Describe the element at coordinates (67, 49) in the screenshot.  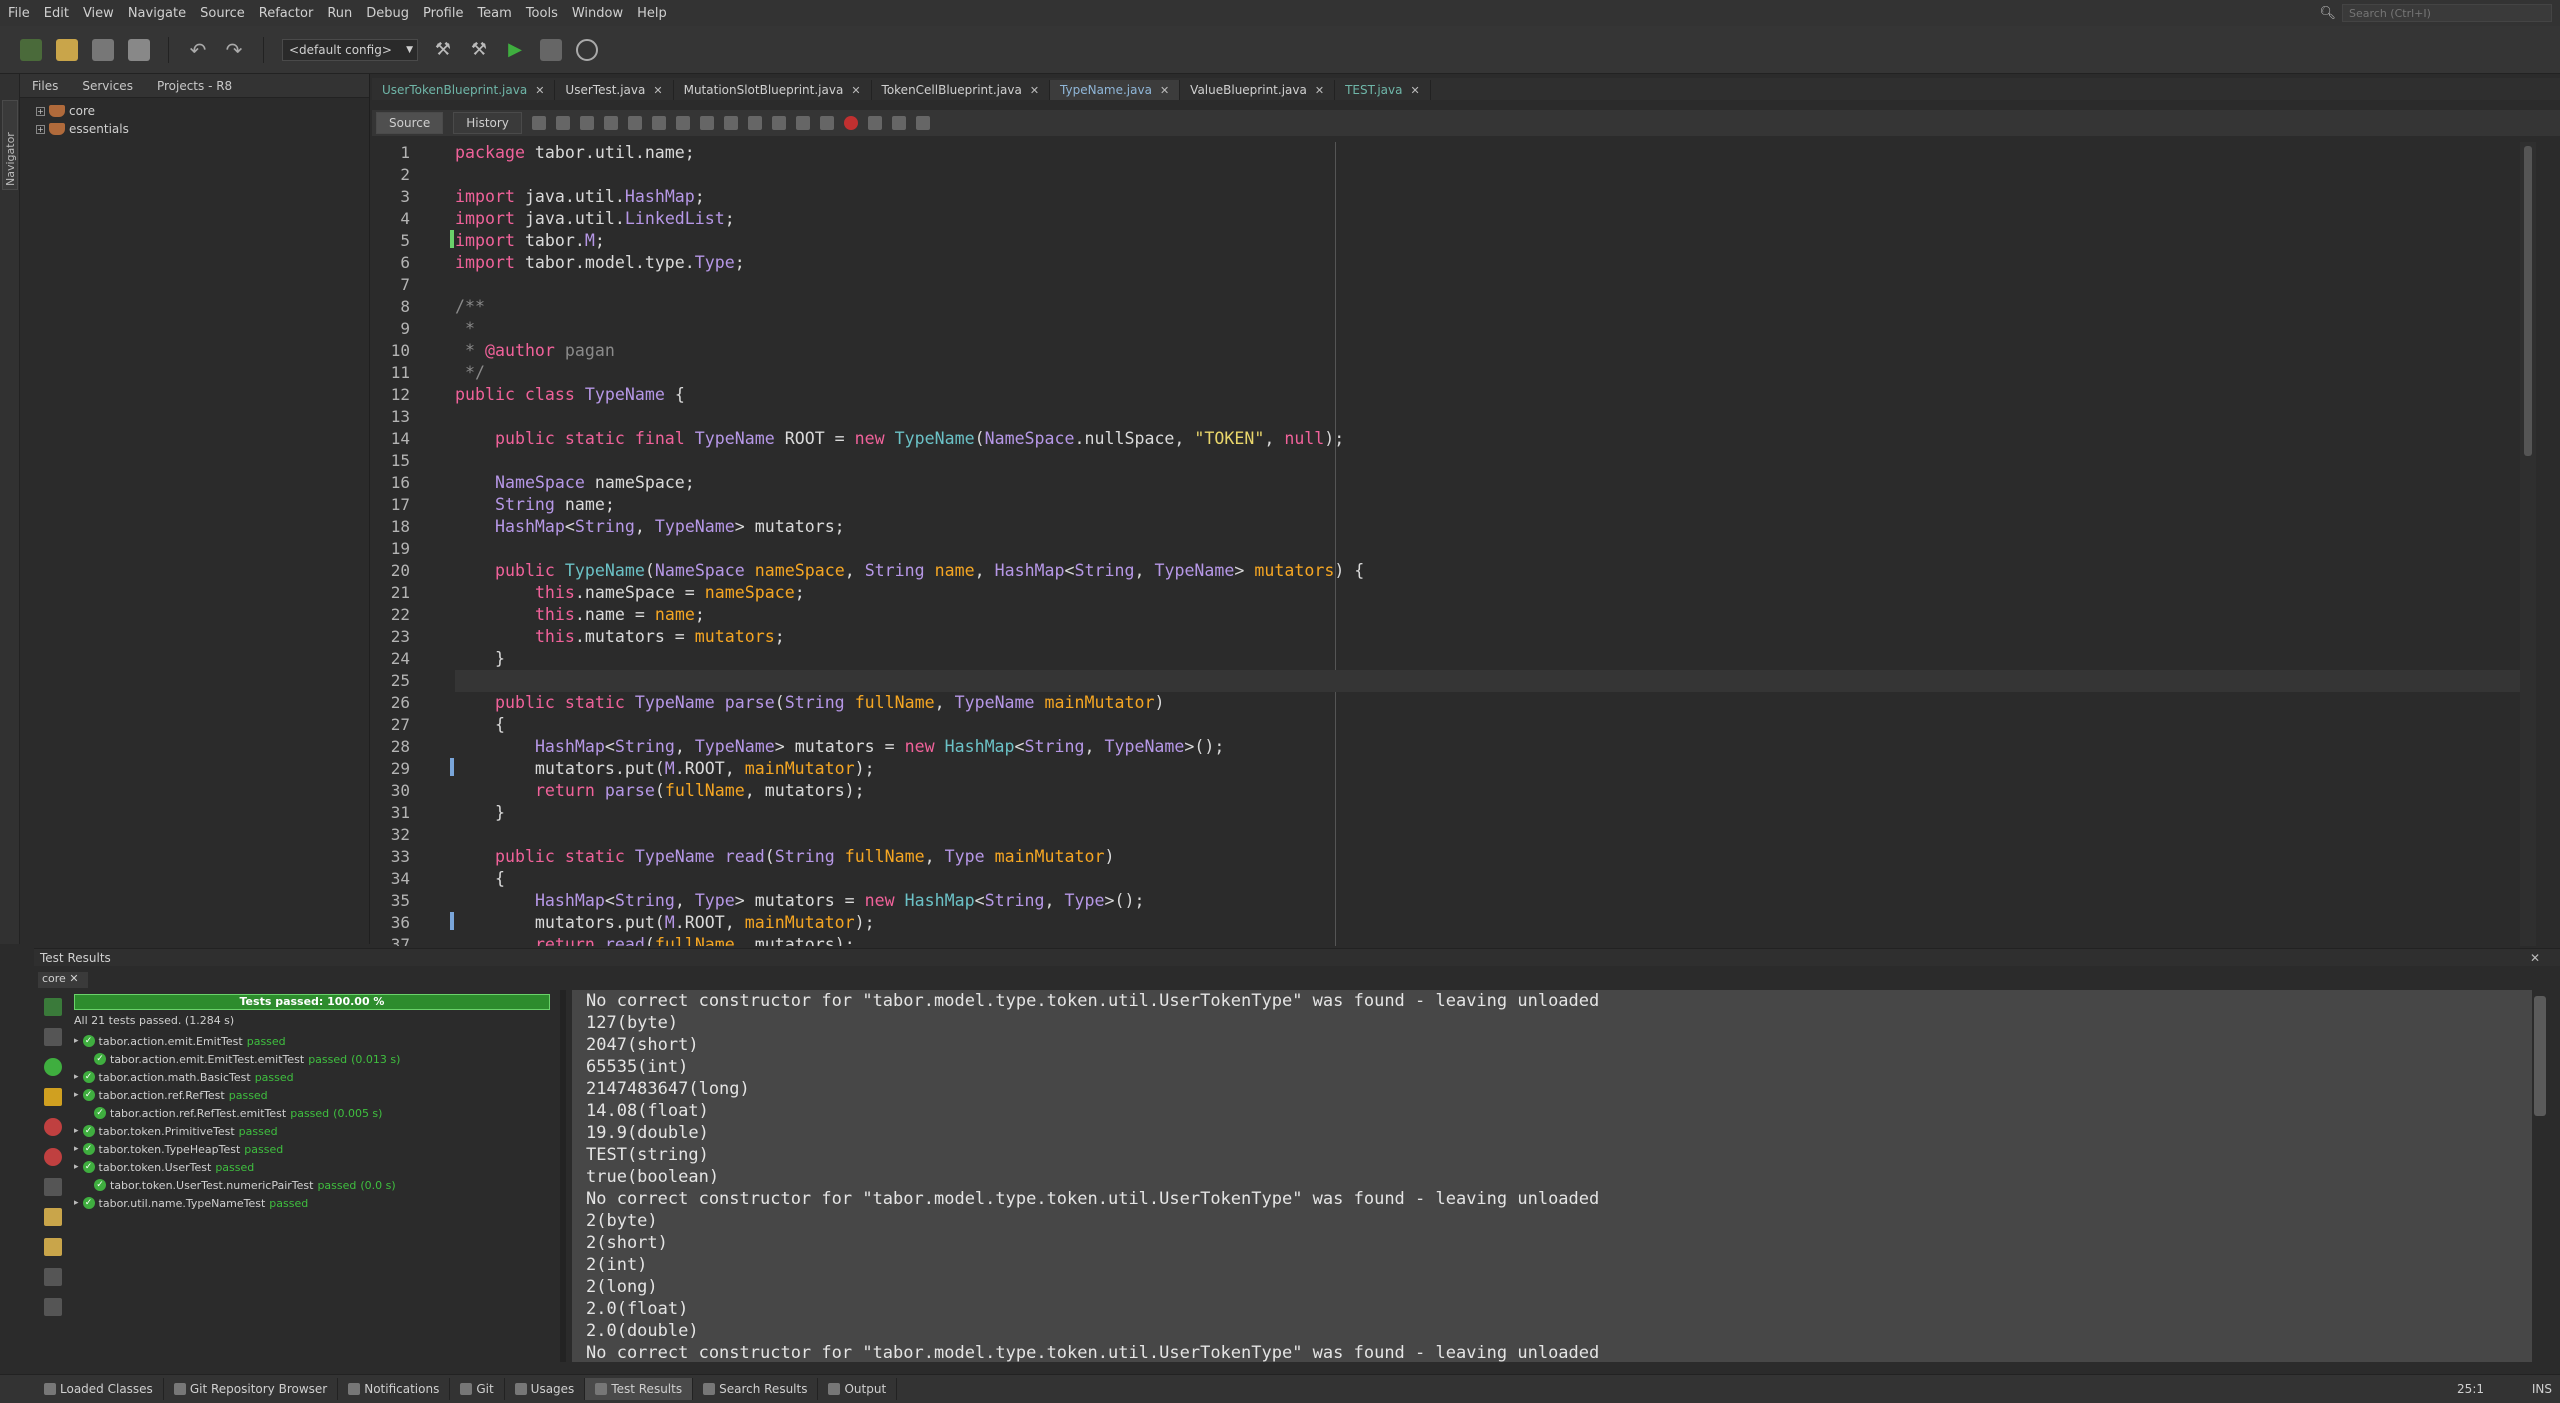
I see `new-file-icon` at that location.